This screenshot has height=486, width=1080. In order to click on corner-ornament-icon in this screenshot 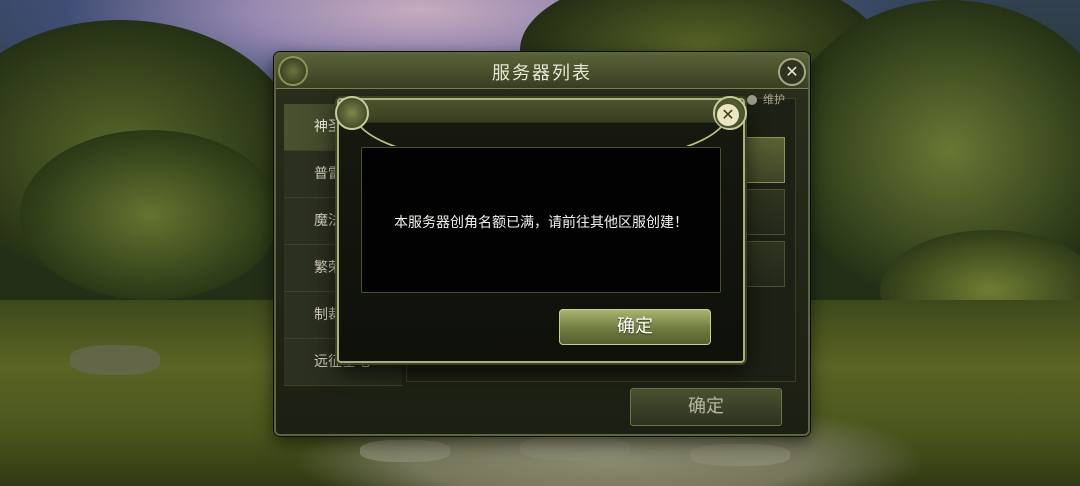, I will do `click(352, 113)`.